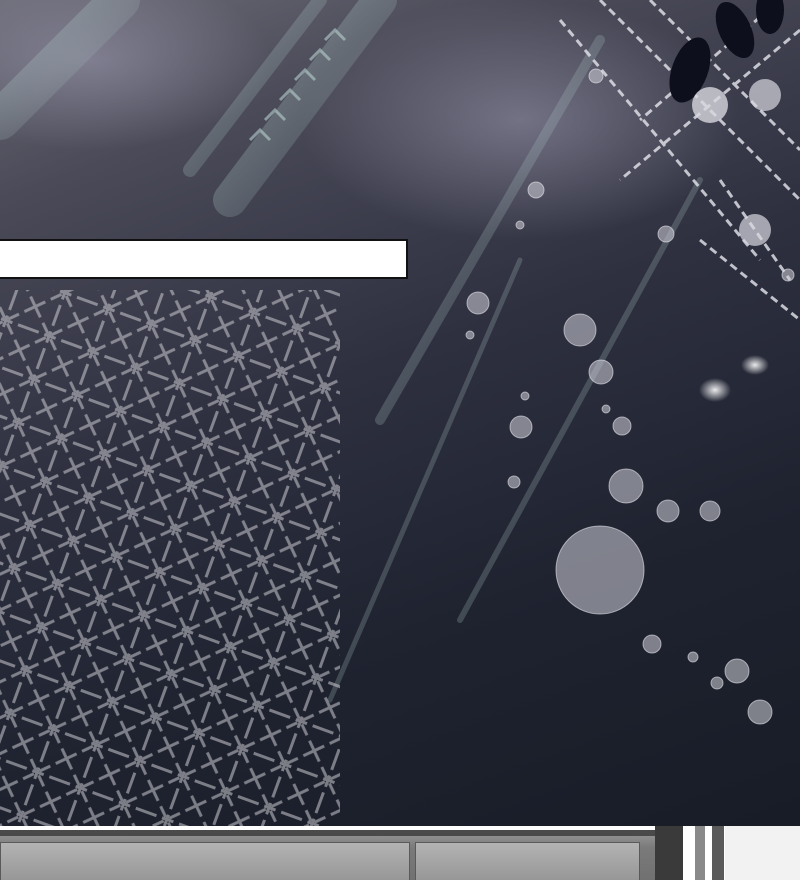 Image resolution: width=800 pixels, height=880 pixels. I want to click on cabinet-top, so click(327, 833).